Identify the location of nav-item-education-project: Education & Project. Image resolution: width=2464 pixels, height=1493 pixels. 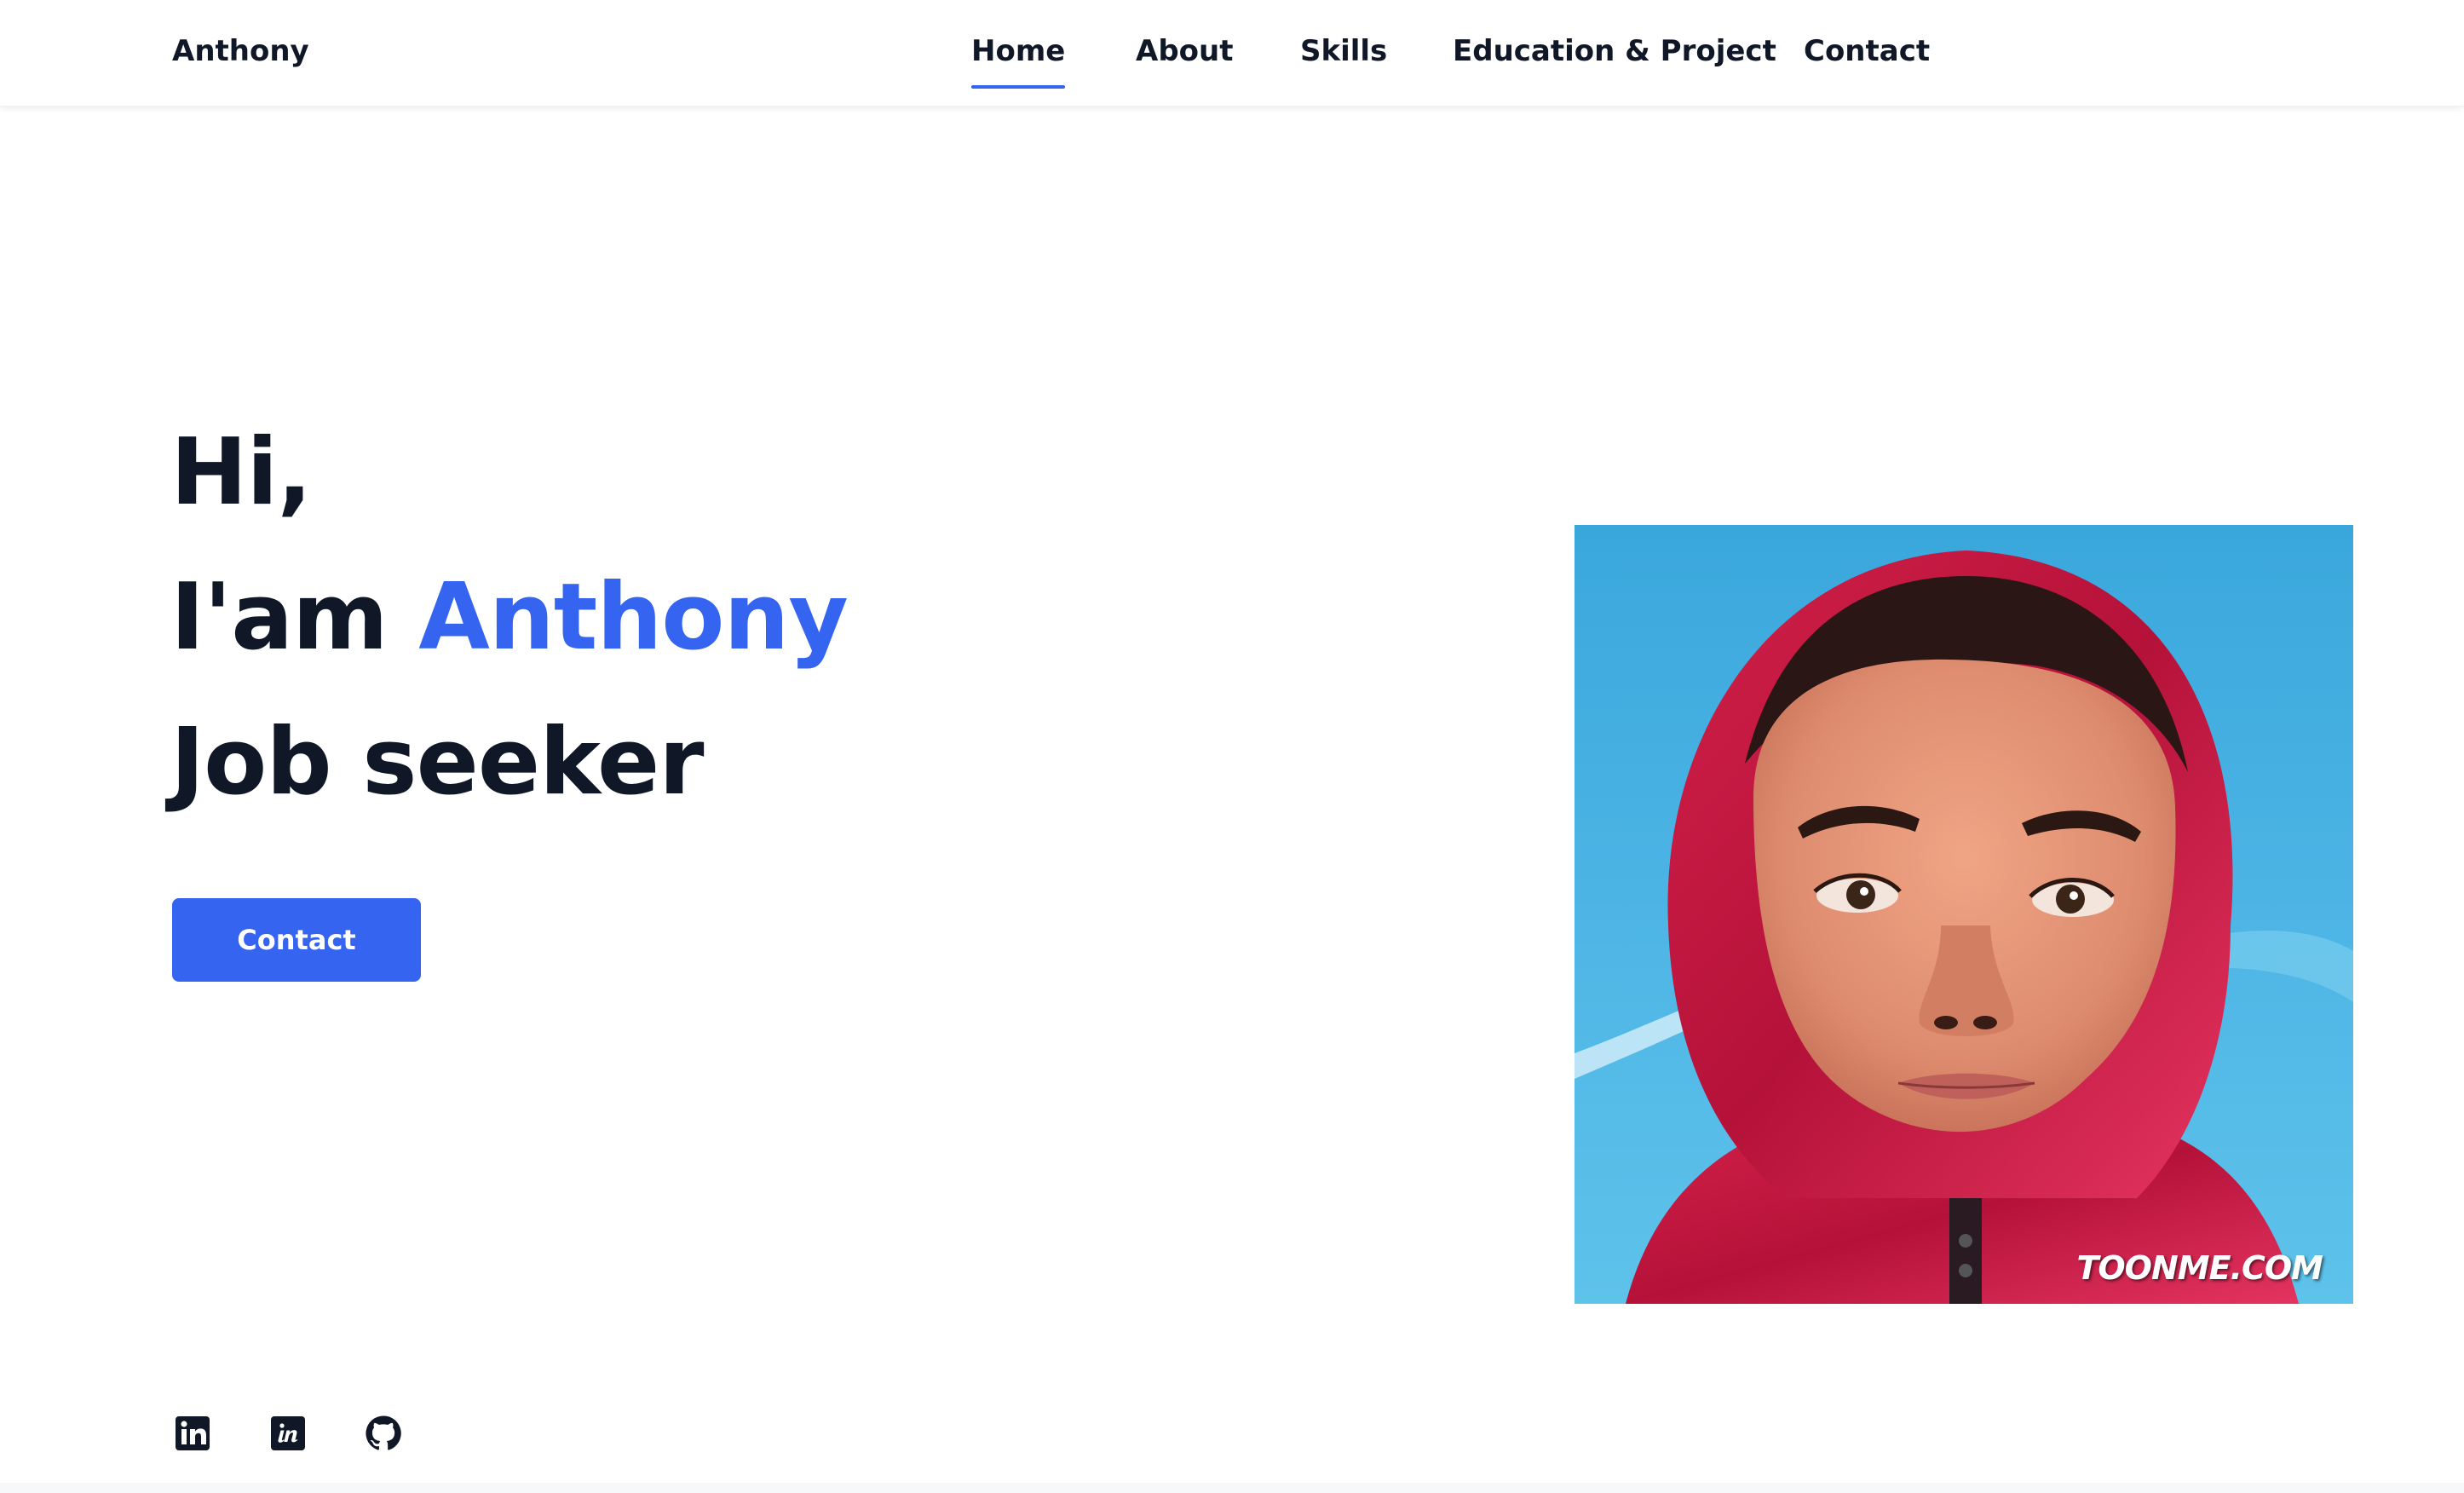
(1614, 51).